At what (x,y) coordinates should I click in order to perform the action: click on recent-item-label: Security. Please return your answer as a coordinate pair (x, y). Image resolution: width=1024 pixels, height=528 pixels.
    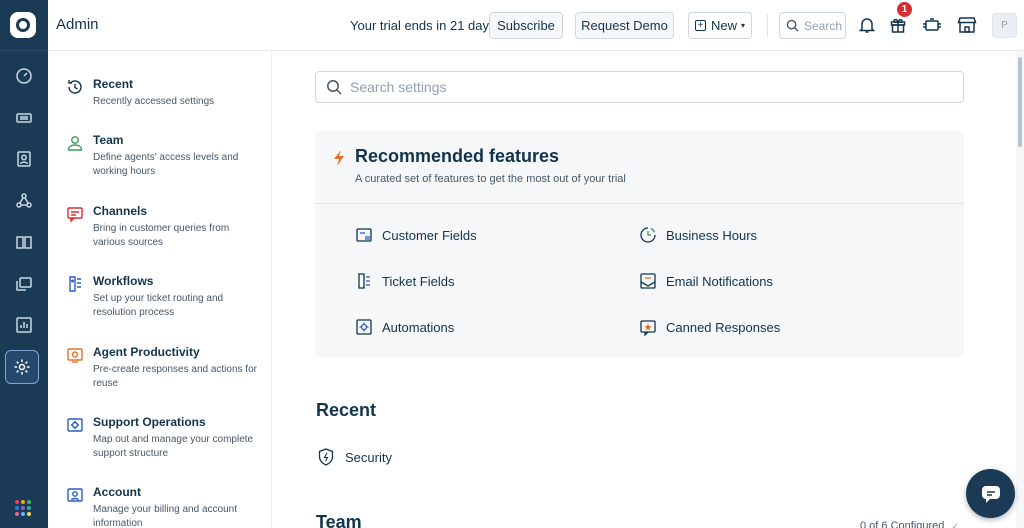
    Looking at the image, I should click on (368, 457).